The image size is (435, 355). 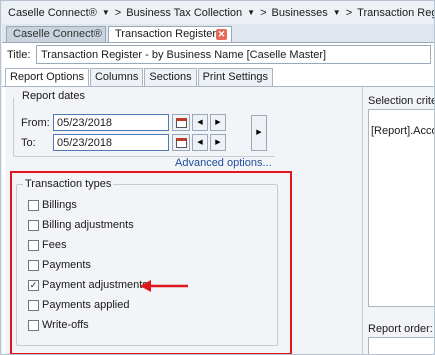 I want to click on checkbox-row-billings: Billings, so click(x=52, y=205).